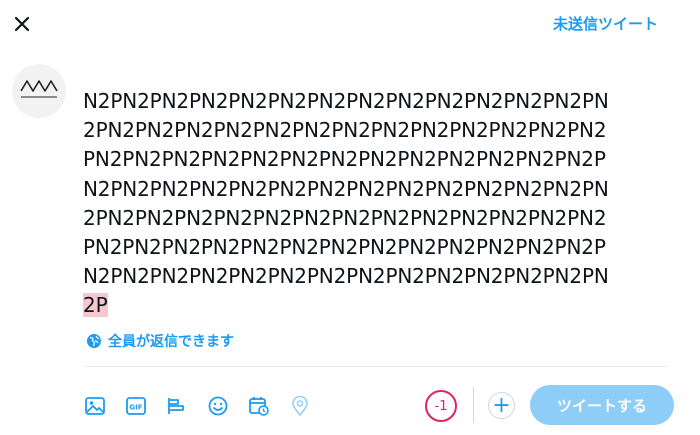 The image size is (700, 435). What do you see at coordinates (473, 405) in the screenshot?
I see `vertical-divider` at bounding box center [473, 405].